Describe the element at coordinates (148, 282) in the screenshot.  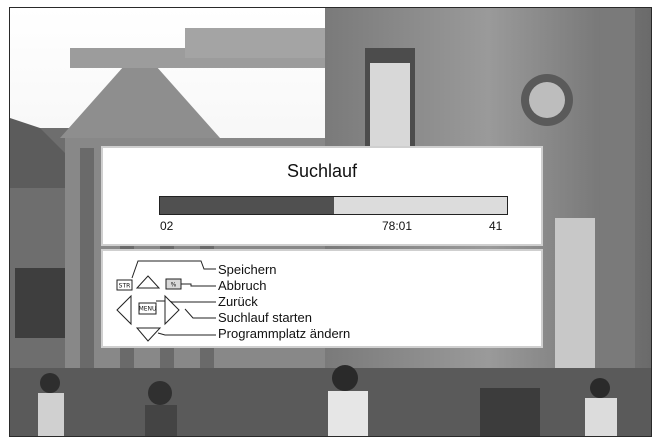
I see `arrow-up-icon` at that location.